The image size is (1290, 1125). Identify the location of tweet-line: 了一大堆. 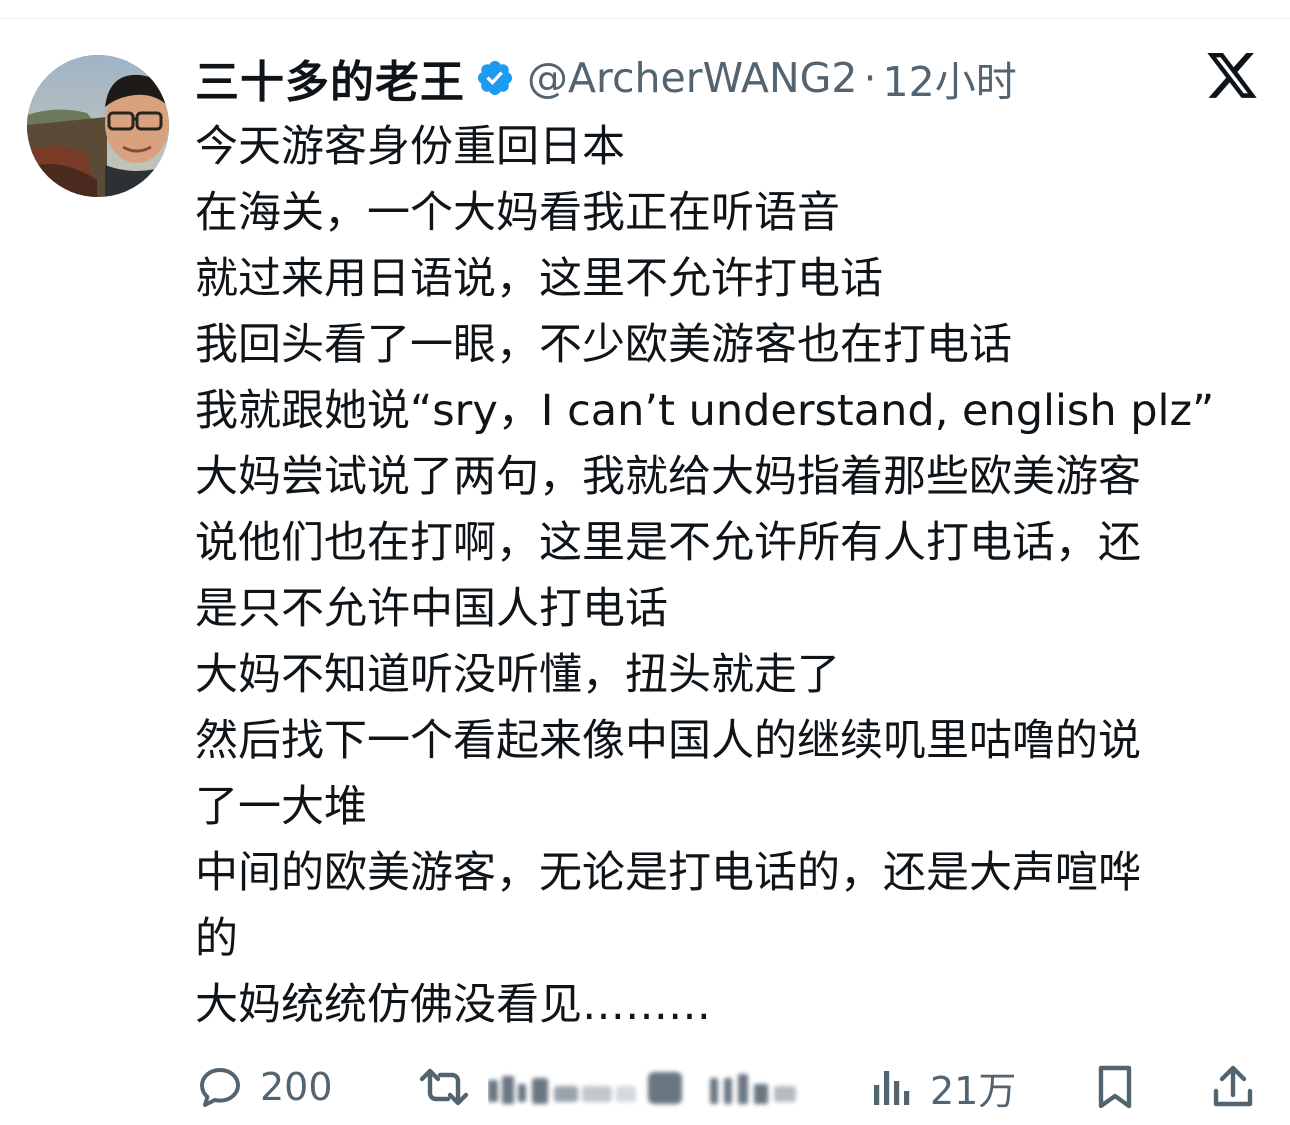
(281, 807).